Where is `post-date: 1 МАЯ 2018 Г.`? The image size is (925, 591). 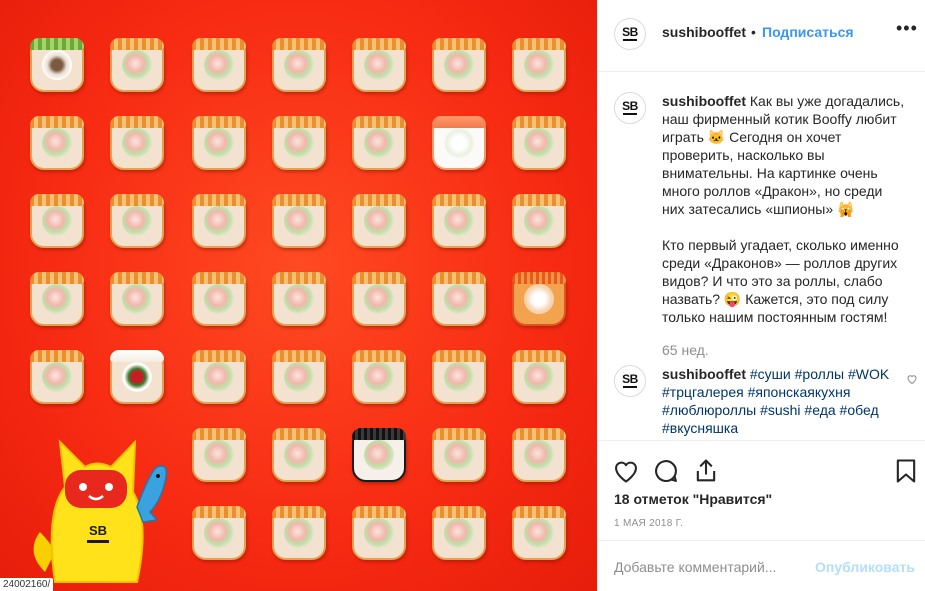
post-date: 1 МАЯ 2018 Г. is located at coordinates (649, 523).